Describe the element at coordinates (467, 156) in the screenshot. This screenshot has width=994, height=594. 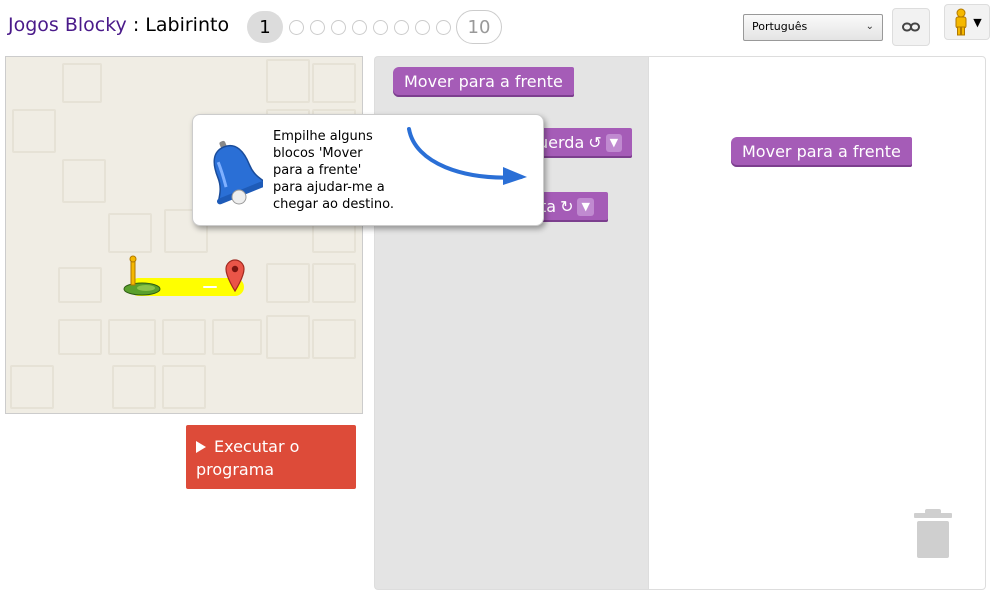
I see `arrow-icon` at that location.